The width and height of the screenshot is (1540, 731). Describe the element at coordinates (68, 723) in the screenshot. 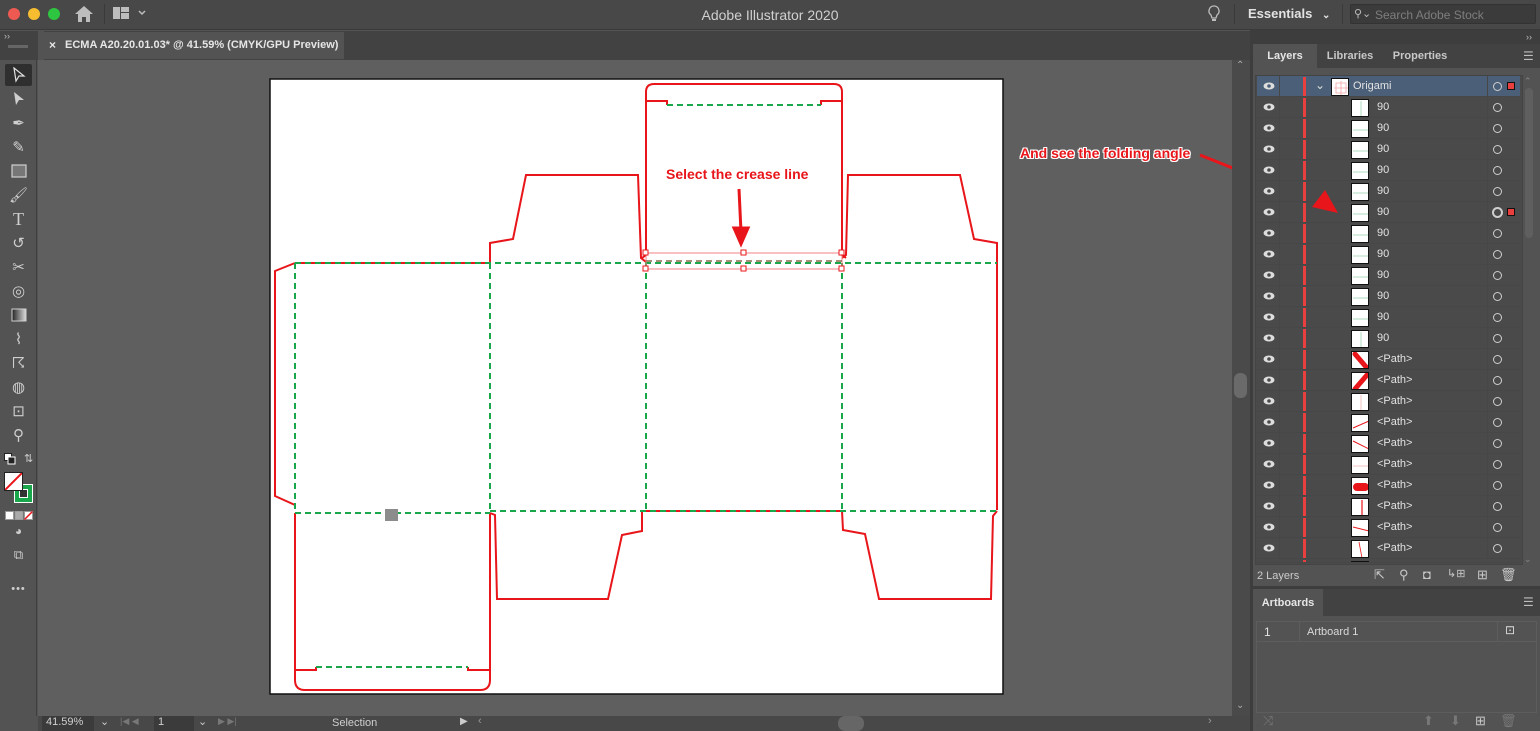

I see `zoom-level-field: 41.59%` at that location.